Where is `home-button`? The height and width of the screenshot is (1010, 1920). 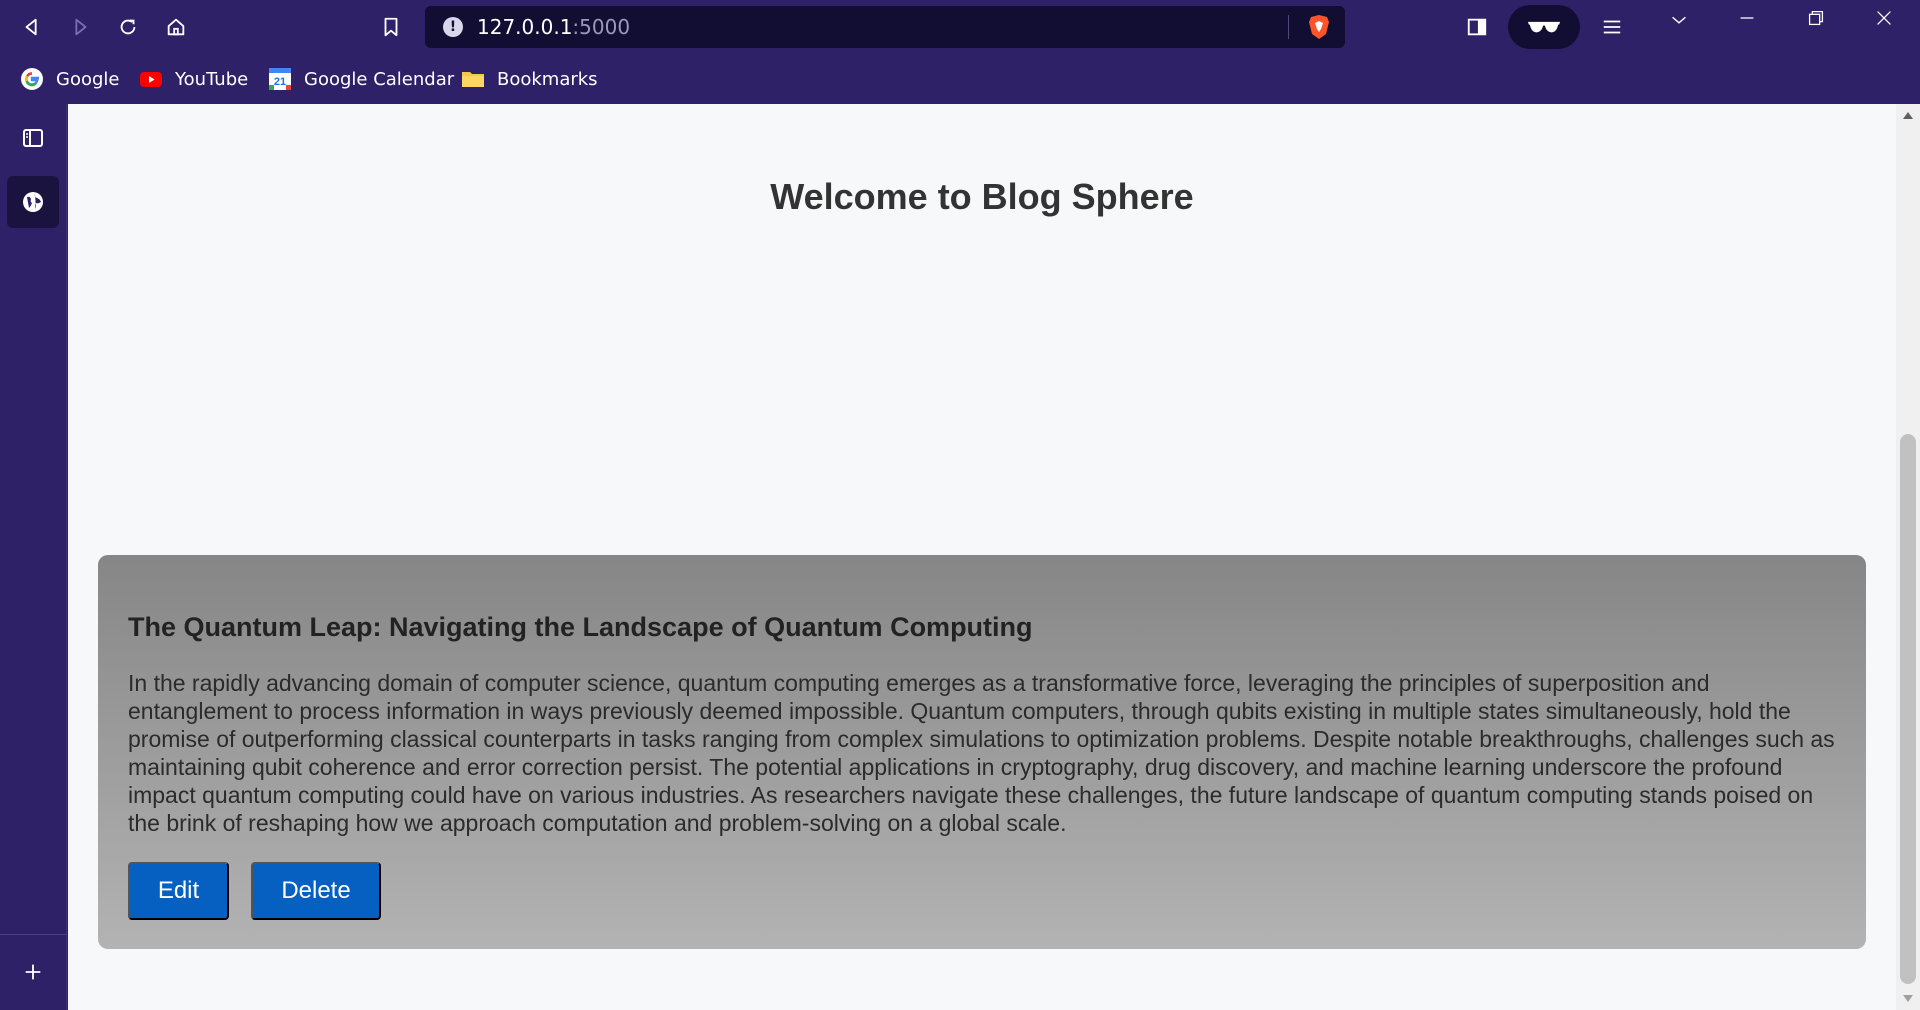
home-button is located at coordinates (176, 27).